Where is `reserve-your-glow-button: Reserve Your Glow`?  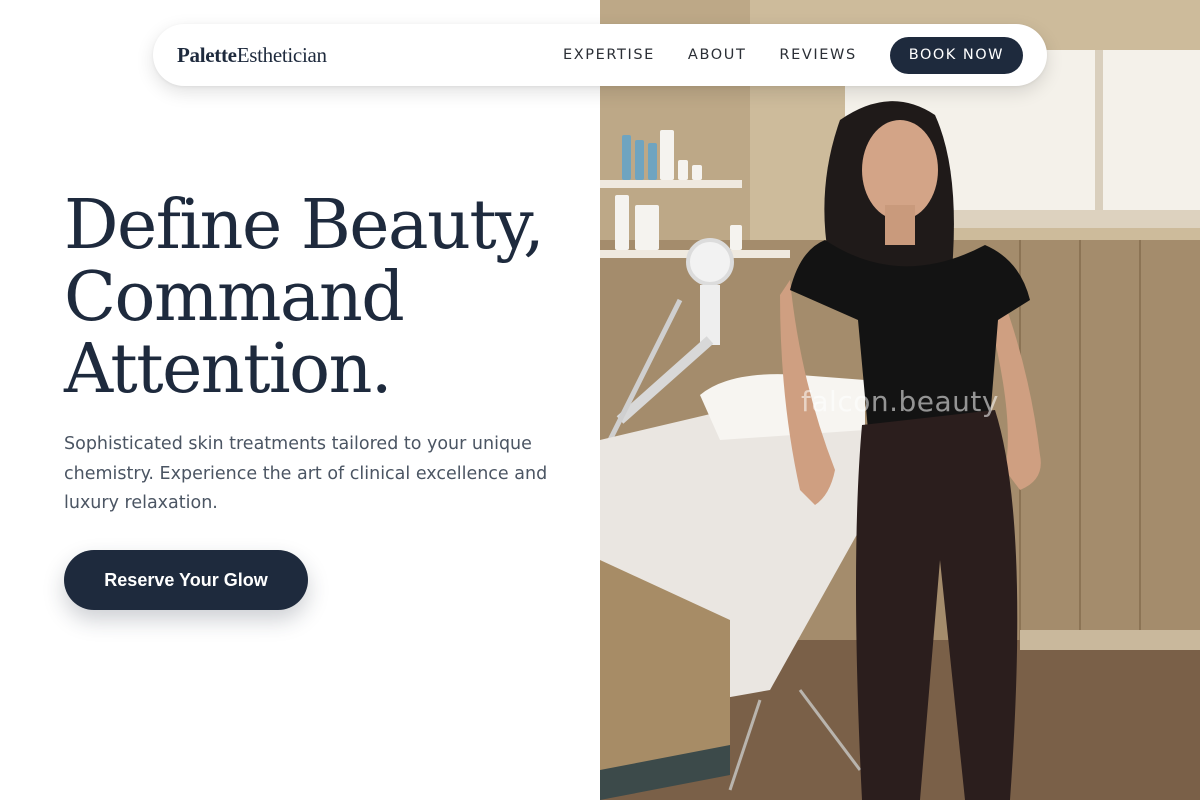
reserve-your-glow-button: Reserve Your Glow is located at coordinates (186, 580).